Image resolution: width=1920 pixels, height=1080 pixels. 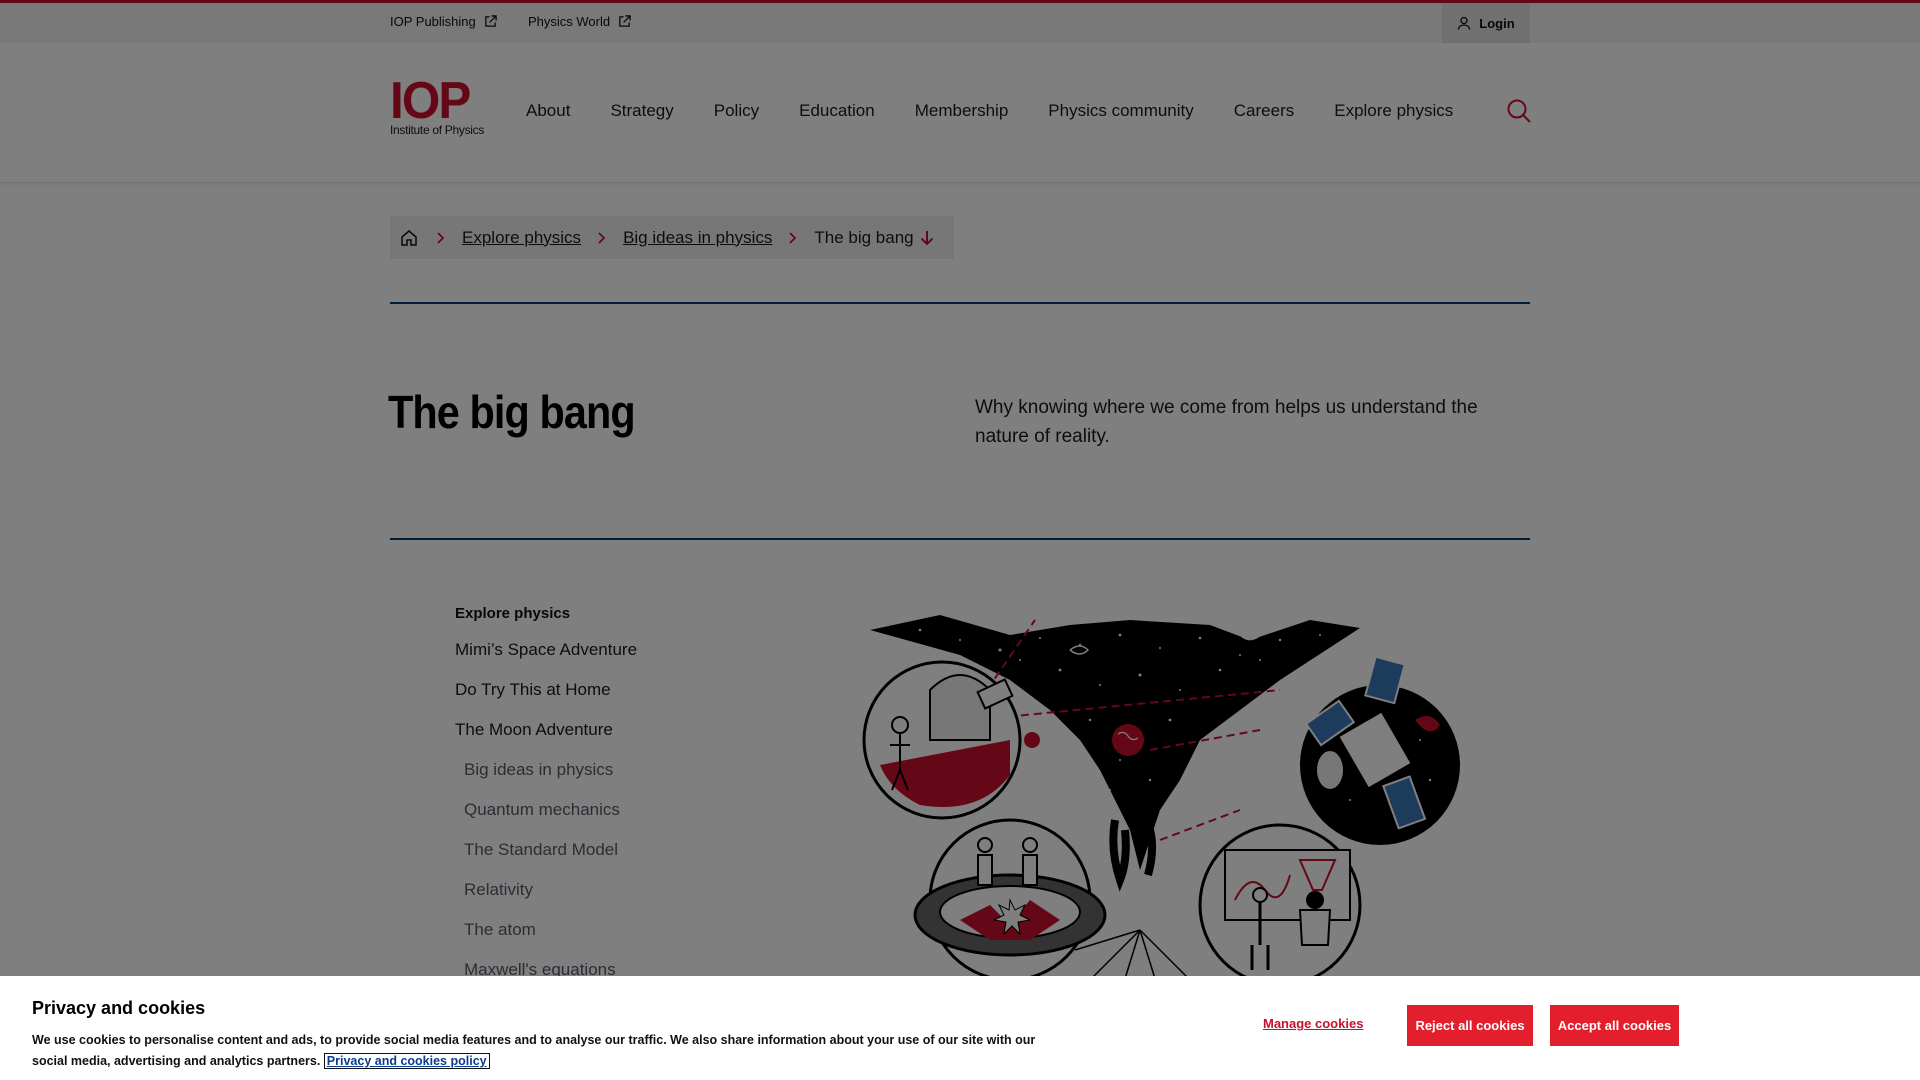 I want to click on cookie-title: Privacy and cookies, so click(x=119, y=1008).